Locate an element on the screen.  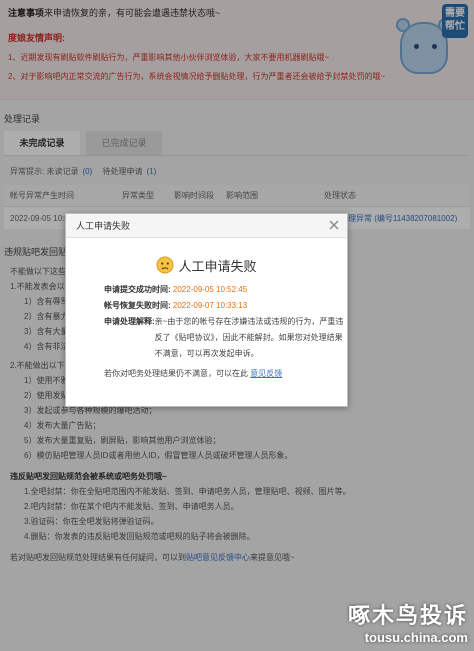
sad-face-icon is located at coordinates (165, 265).